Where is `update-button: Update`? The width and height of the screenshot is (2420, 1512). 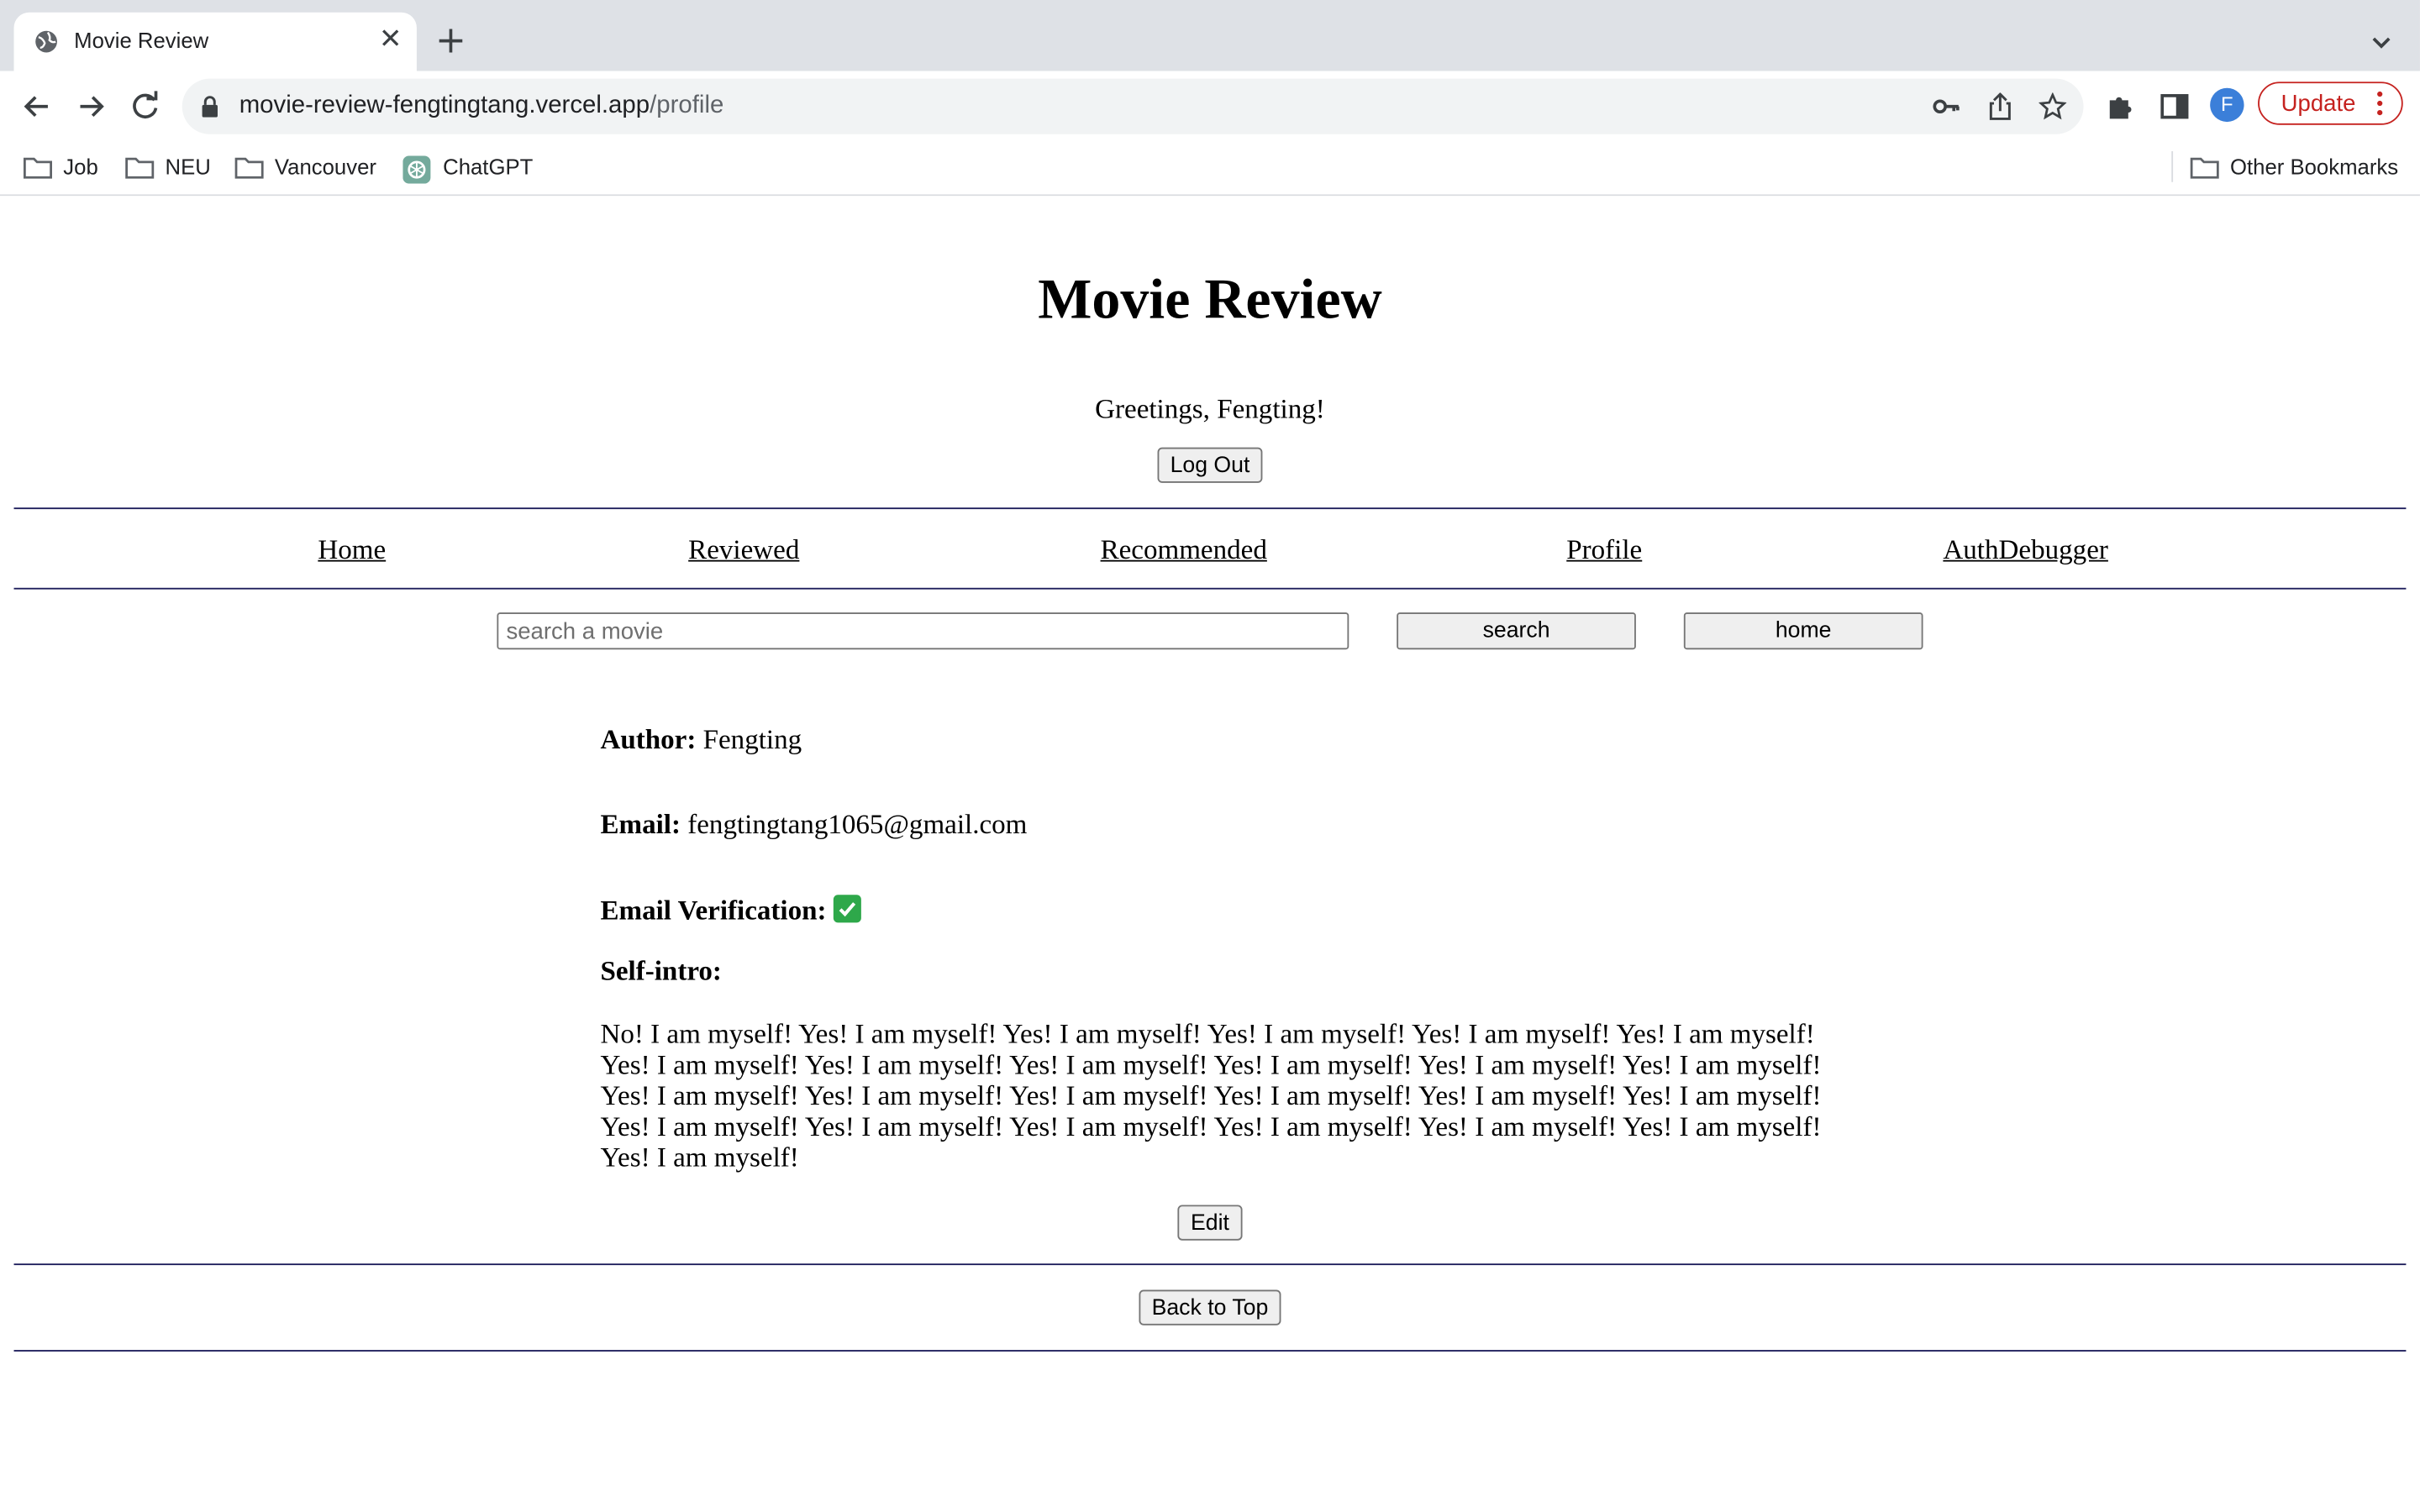
update-button: Update is located at coordinates (2330, 103).